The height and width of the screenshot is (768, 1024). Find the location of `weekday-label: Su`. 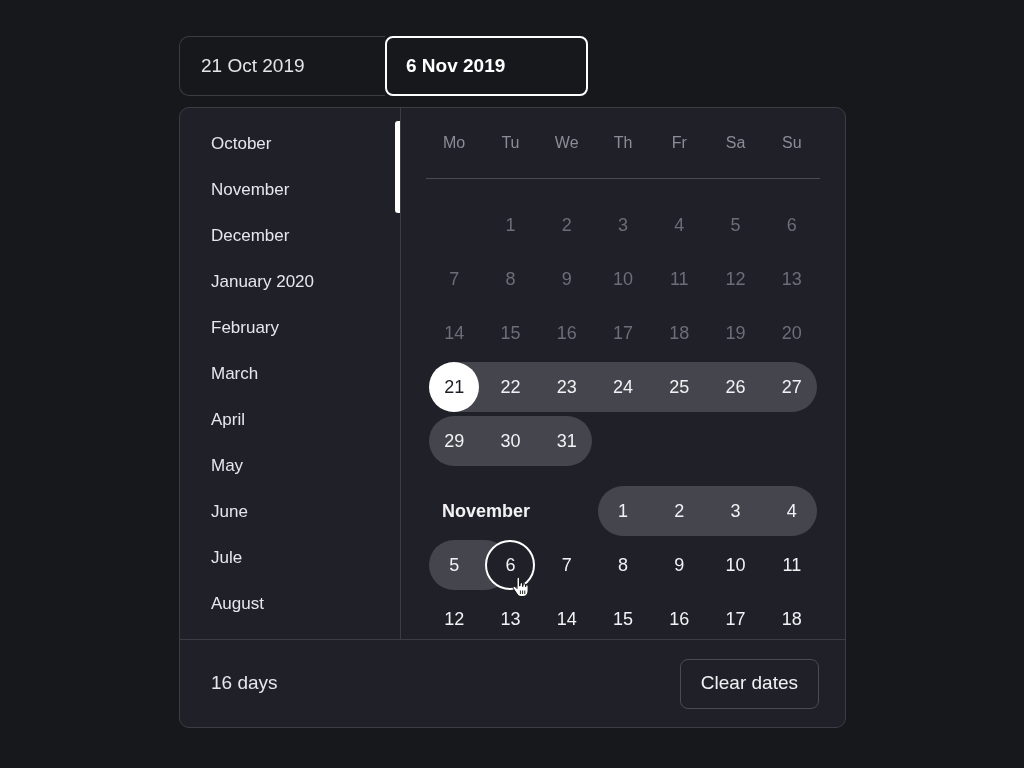

weekday-label: Su is located at coordinates (792, 143).